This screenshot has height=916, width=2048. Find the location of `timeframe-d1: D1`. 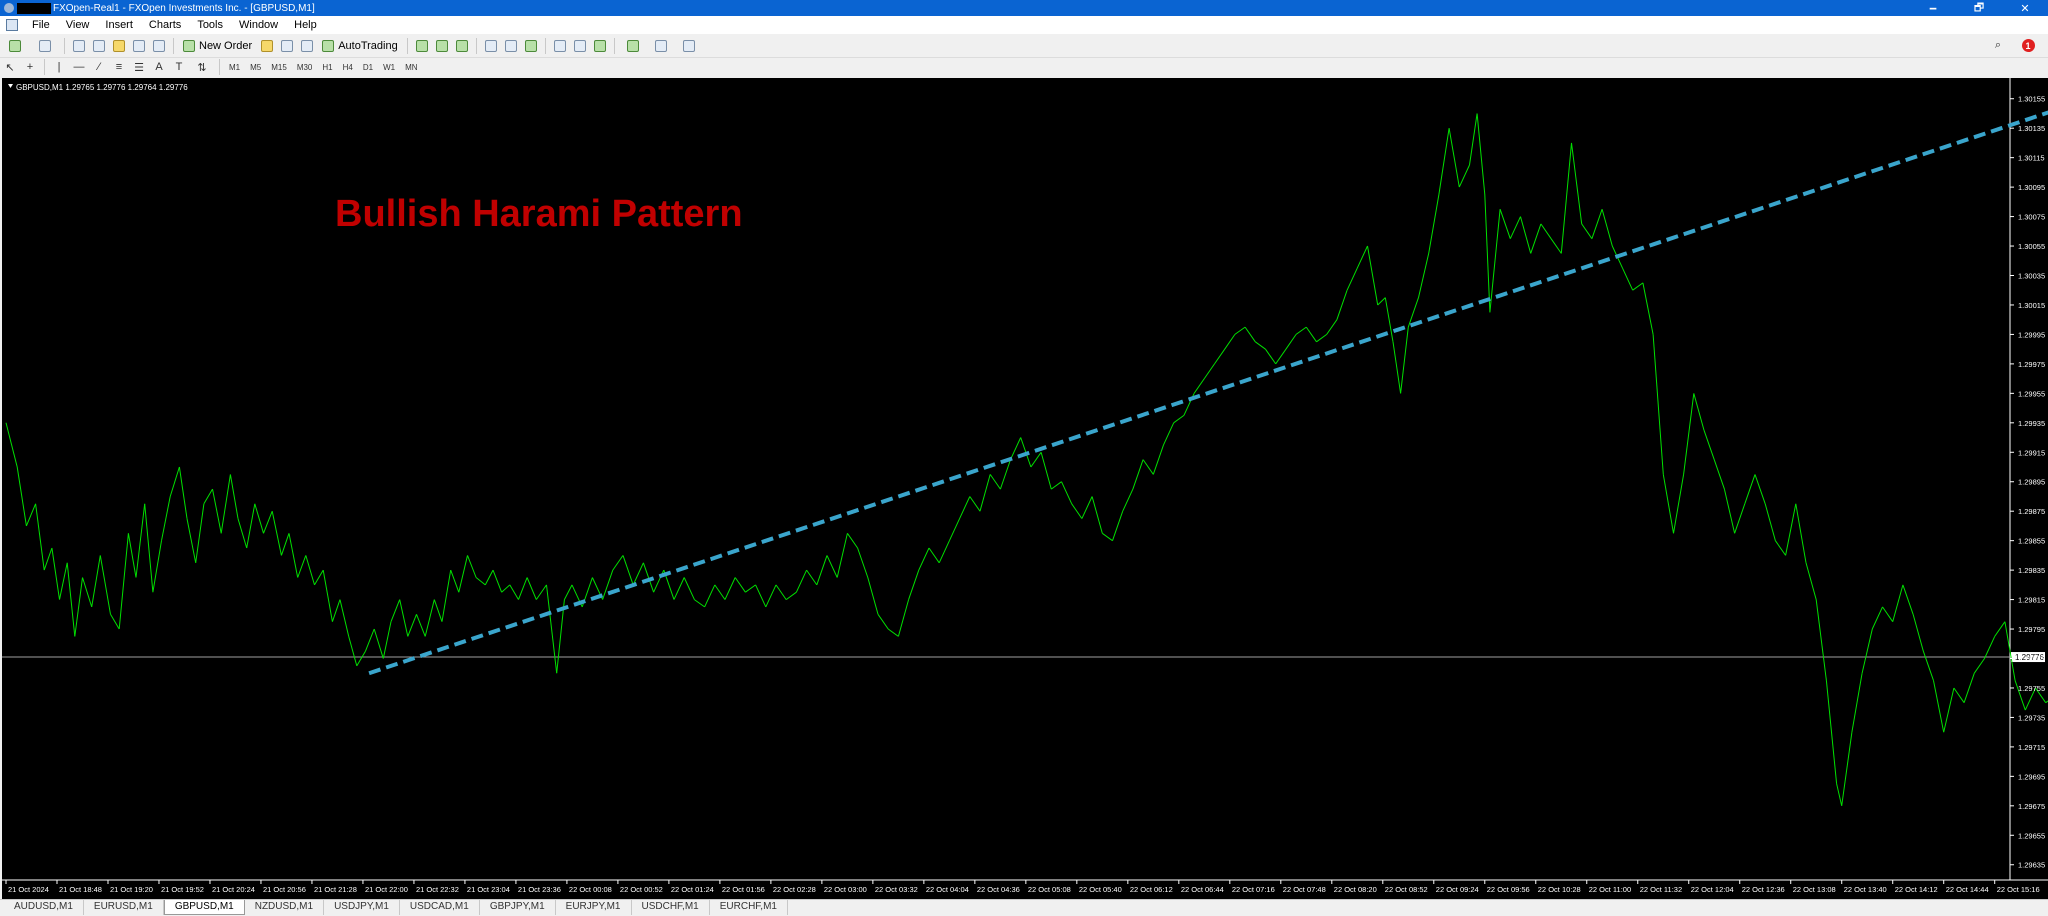

timeframe-d1: D1 is located at coordinates (368, 67).